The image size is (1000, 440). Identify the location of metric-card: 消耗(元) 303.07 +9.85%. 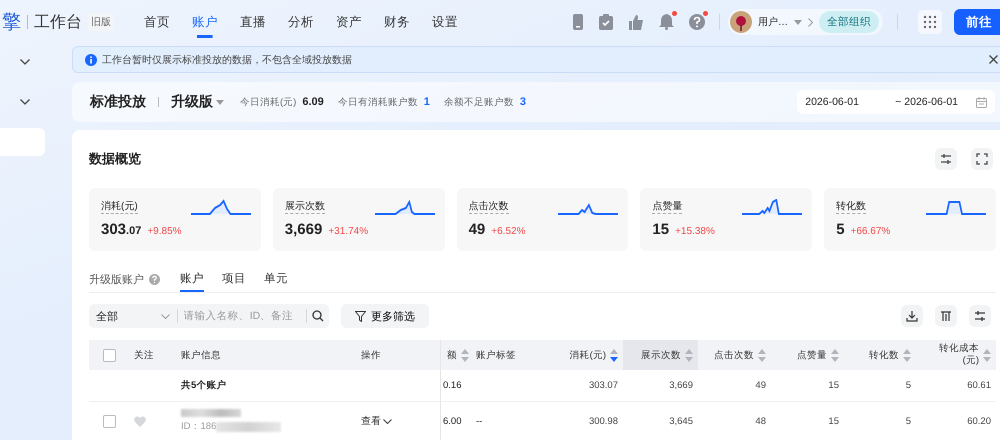
(175, 219).